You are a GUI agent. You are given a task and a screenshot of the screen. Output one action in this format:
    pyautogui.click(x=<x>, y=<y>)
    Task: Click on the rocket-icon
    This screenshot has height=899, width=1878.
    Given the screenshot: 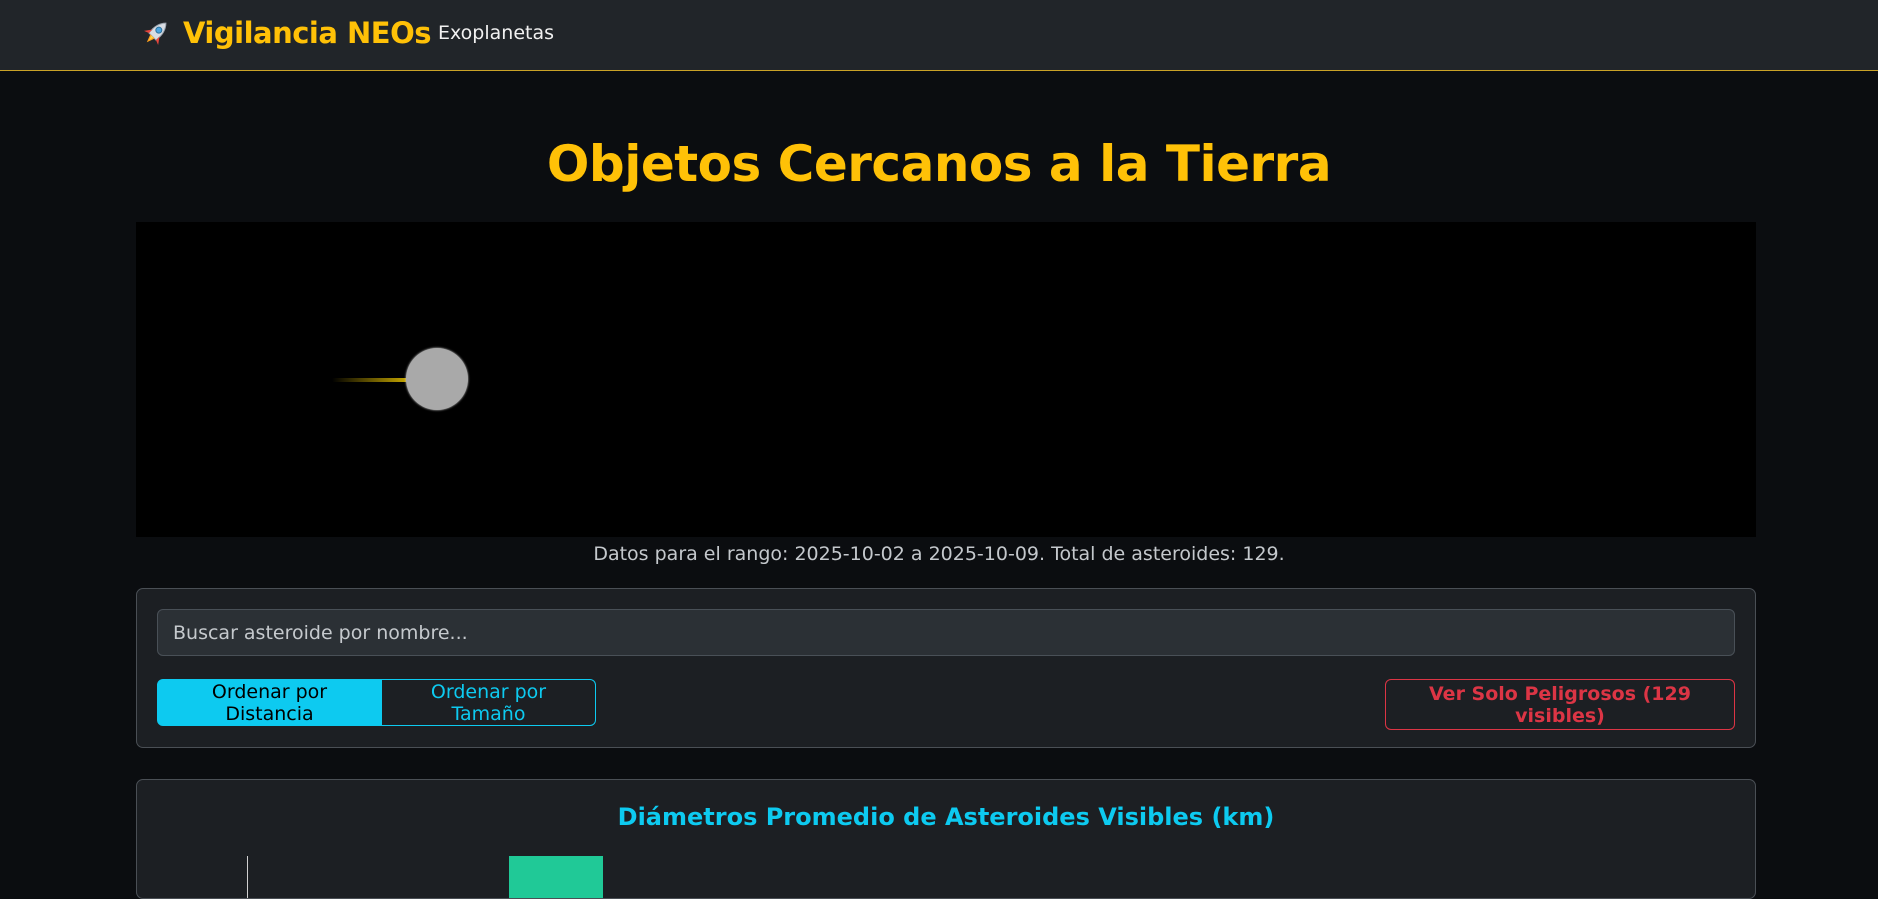 What is the action you would take?
    pyautogui.click(x=156, y=33)
    